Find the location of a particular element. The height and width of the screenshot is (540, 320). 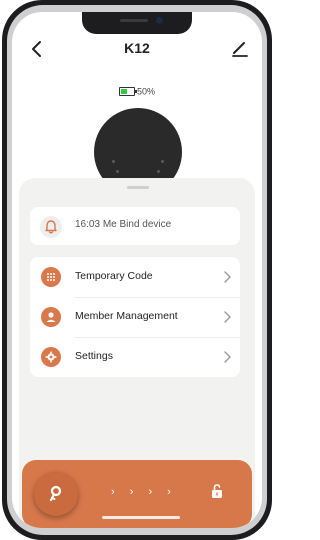

notification-message: Bind device is located at coordinates (145, 224).